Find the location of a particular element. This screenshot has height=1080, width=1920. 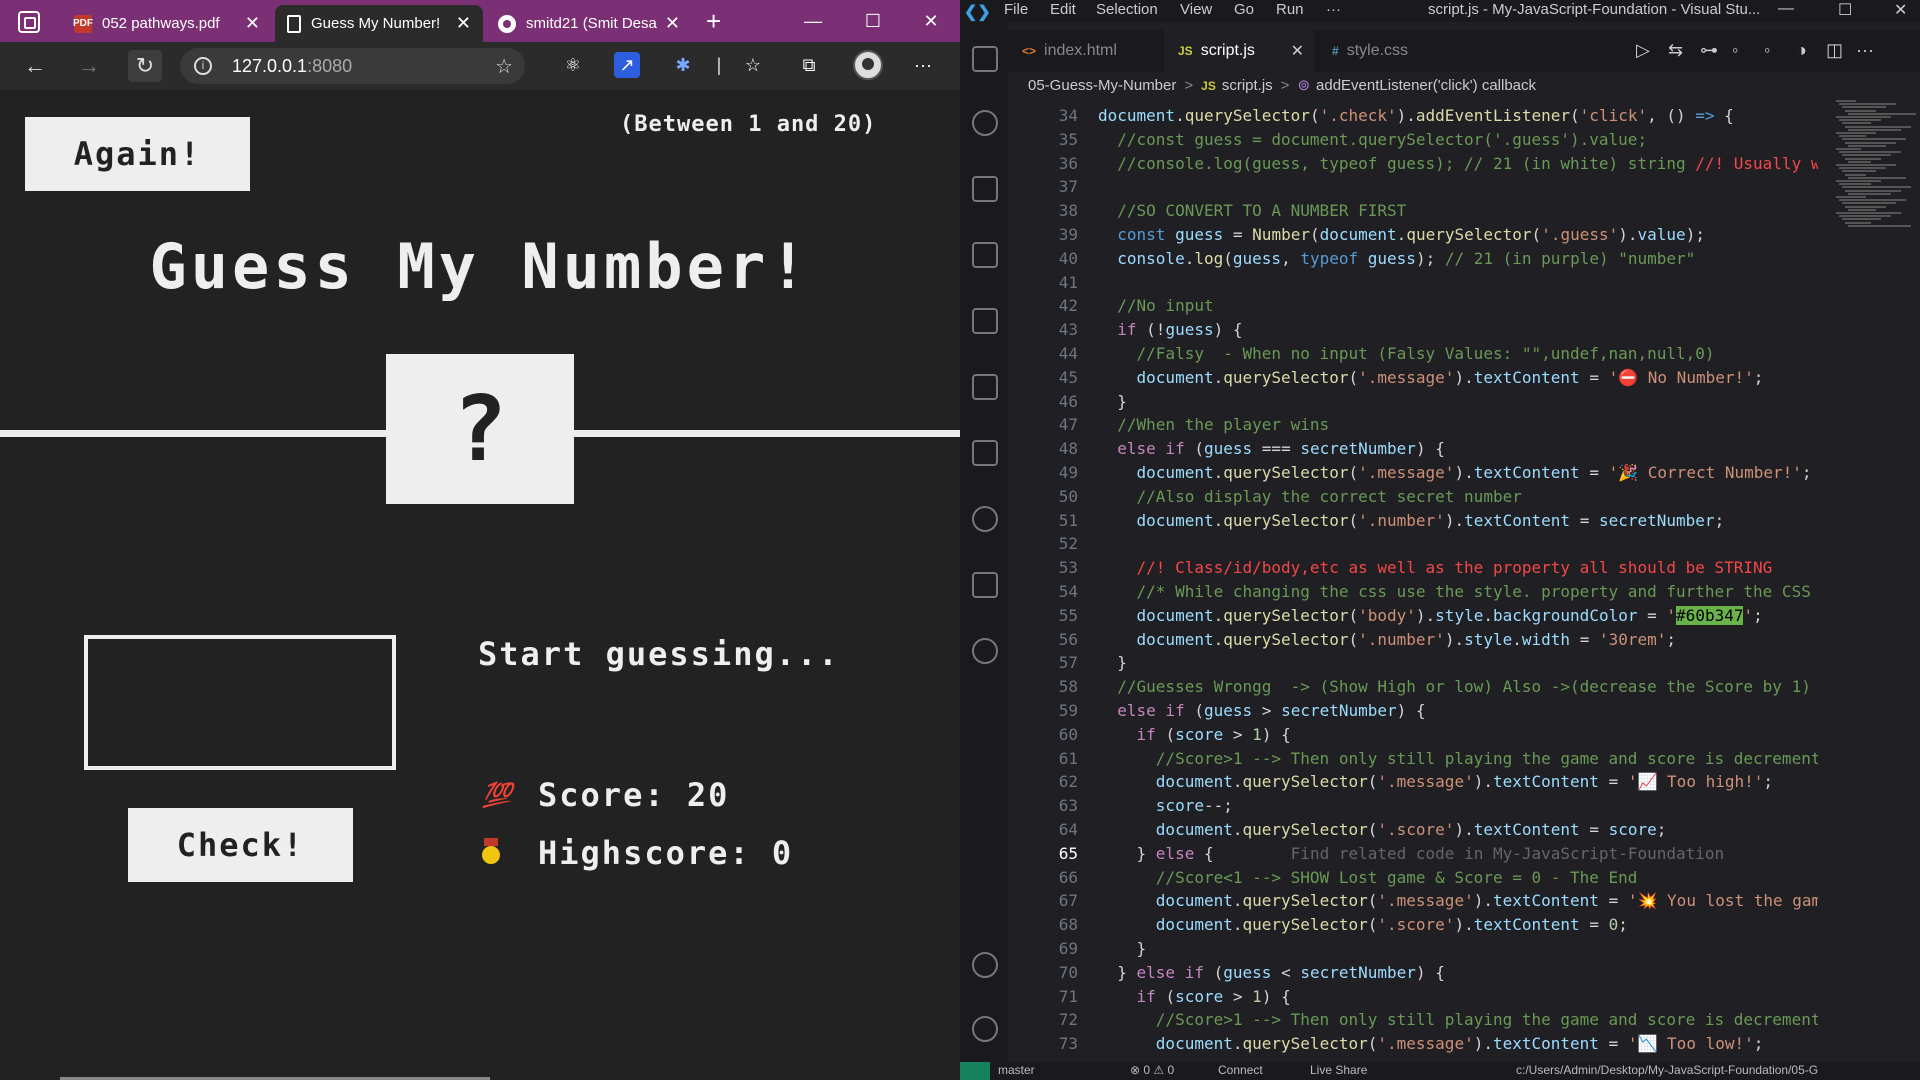

breadcrumb-symbol: addEventListener('click') callback is located at coordinates (1426, 85).